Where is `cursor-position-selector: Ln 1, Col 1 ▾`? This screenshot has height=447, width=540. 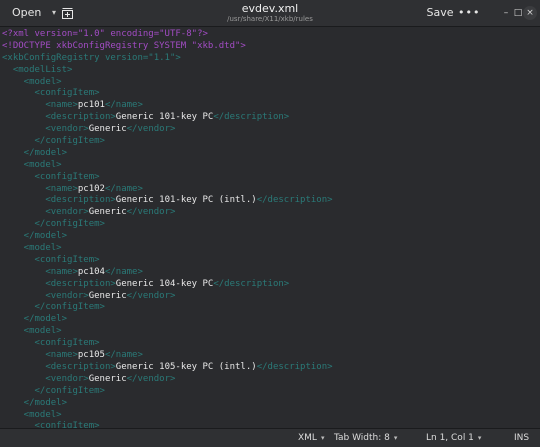 cursor-position-selector: Ln 1, Col 1 ▾ is located at coordinates (453, 438).